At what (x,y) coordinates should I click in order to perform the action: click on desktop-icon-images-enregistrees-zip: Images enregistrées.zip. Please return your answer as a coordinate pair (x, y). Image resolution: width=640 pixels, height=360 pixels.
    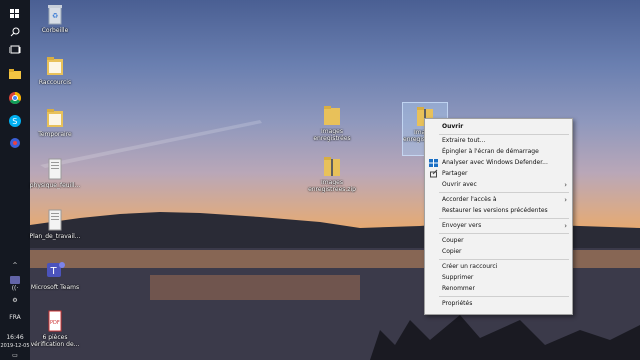
    Looking at the image, I should click on (332, 174).